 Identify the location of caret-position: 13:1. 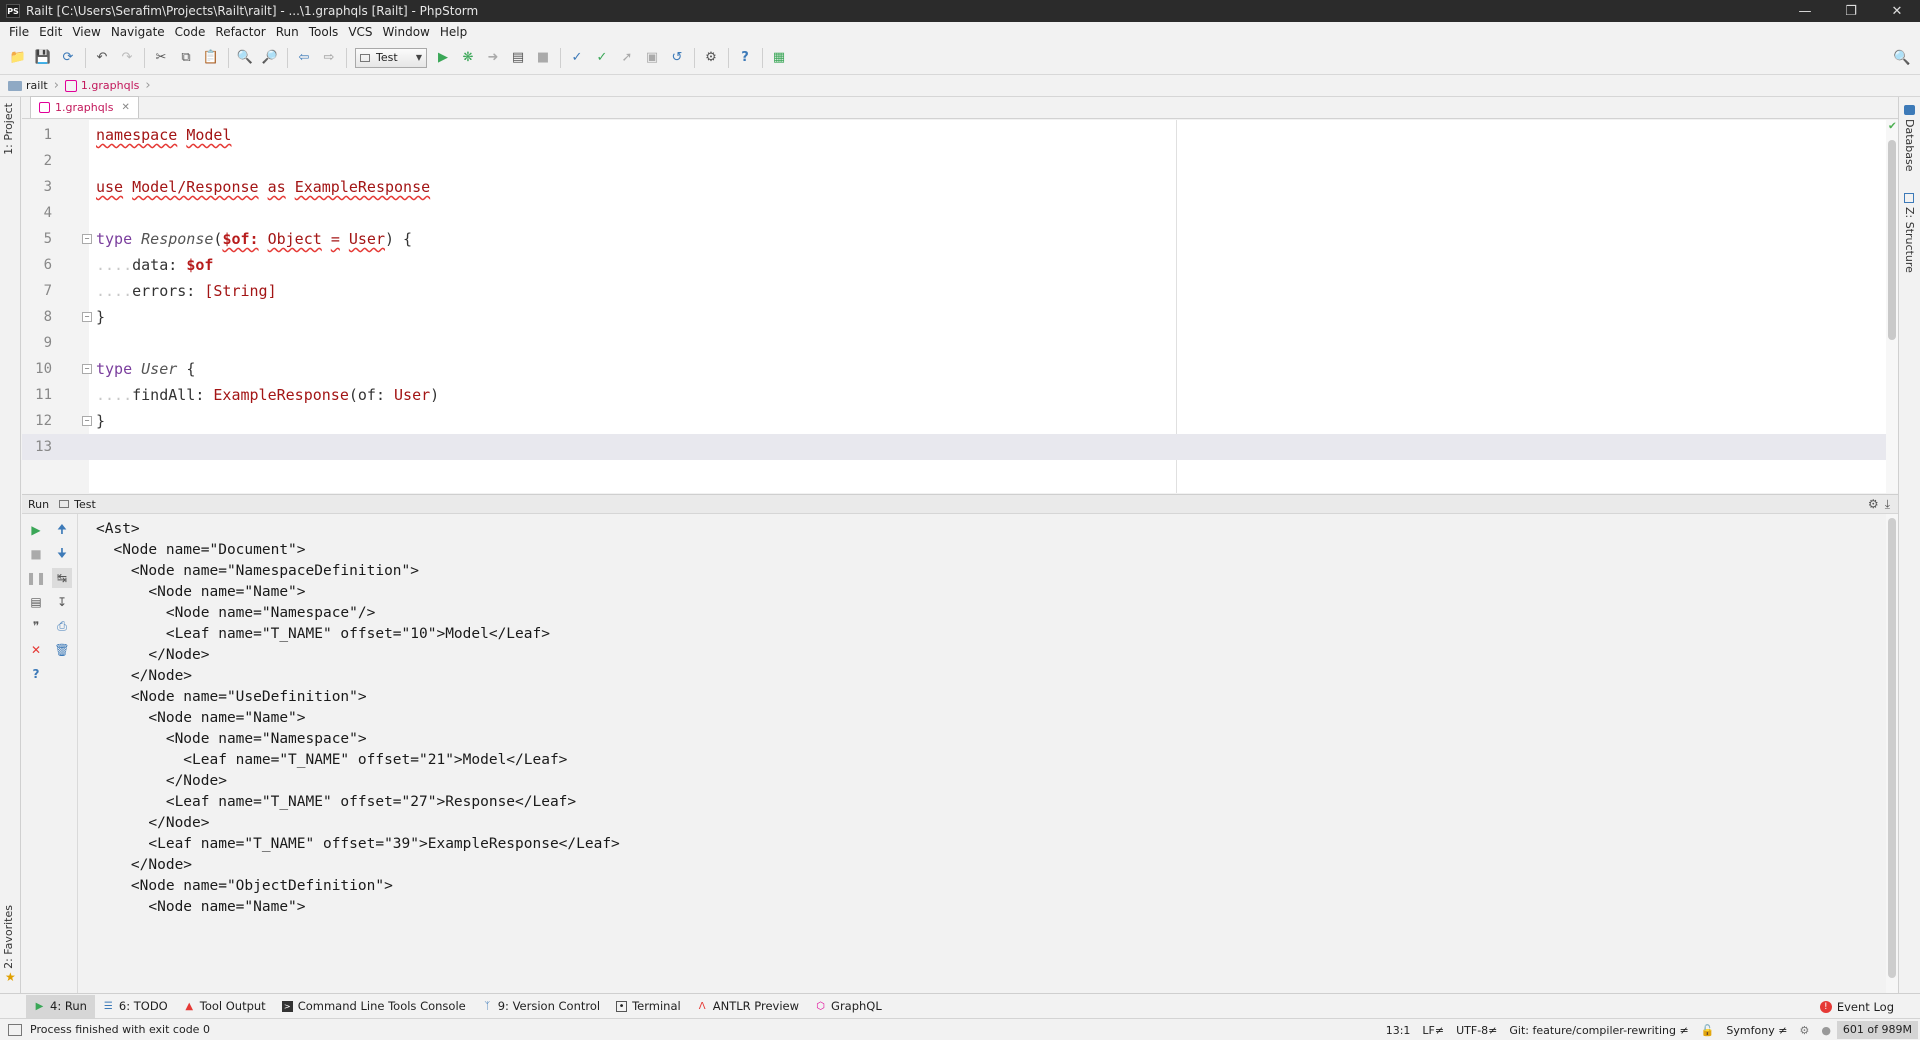
(1398, 1030).